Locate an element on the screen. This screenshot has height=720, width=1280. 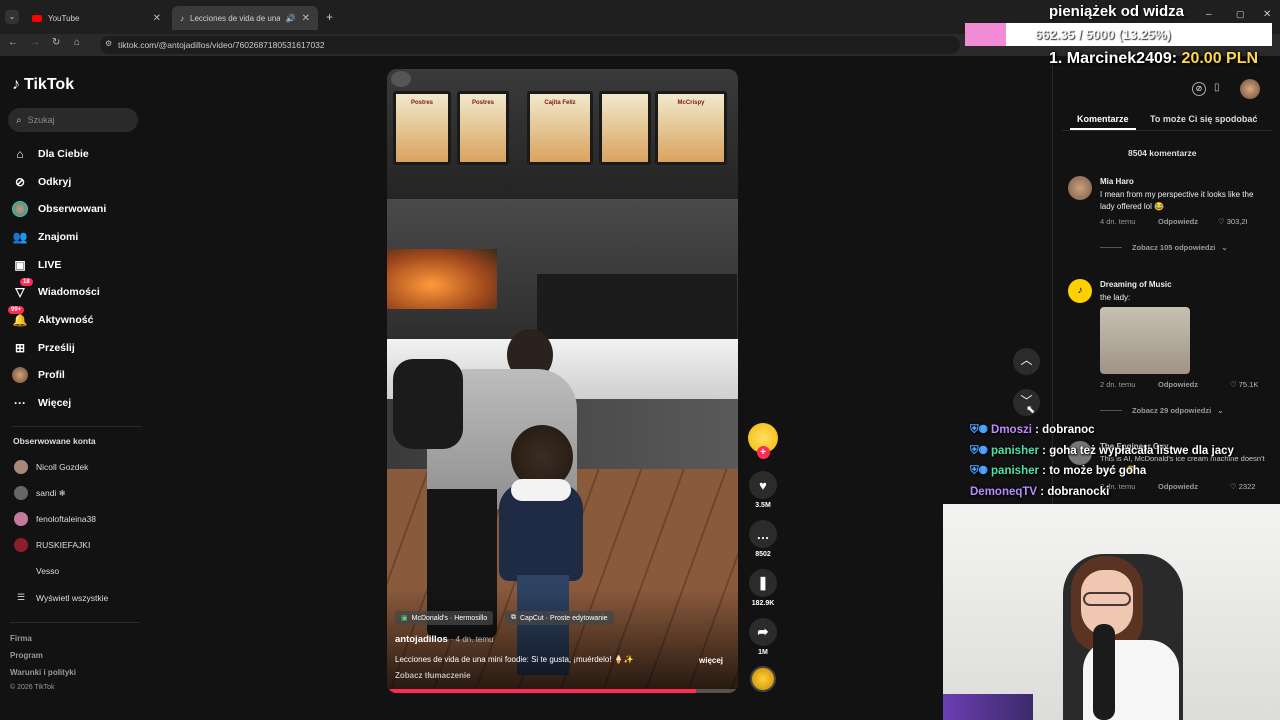
followed-account: sandi ❄ is located at coordinates (40, 493).